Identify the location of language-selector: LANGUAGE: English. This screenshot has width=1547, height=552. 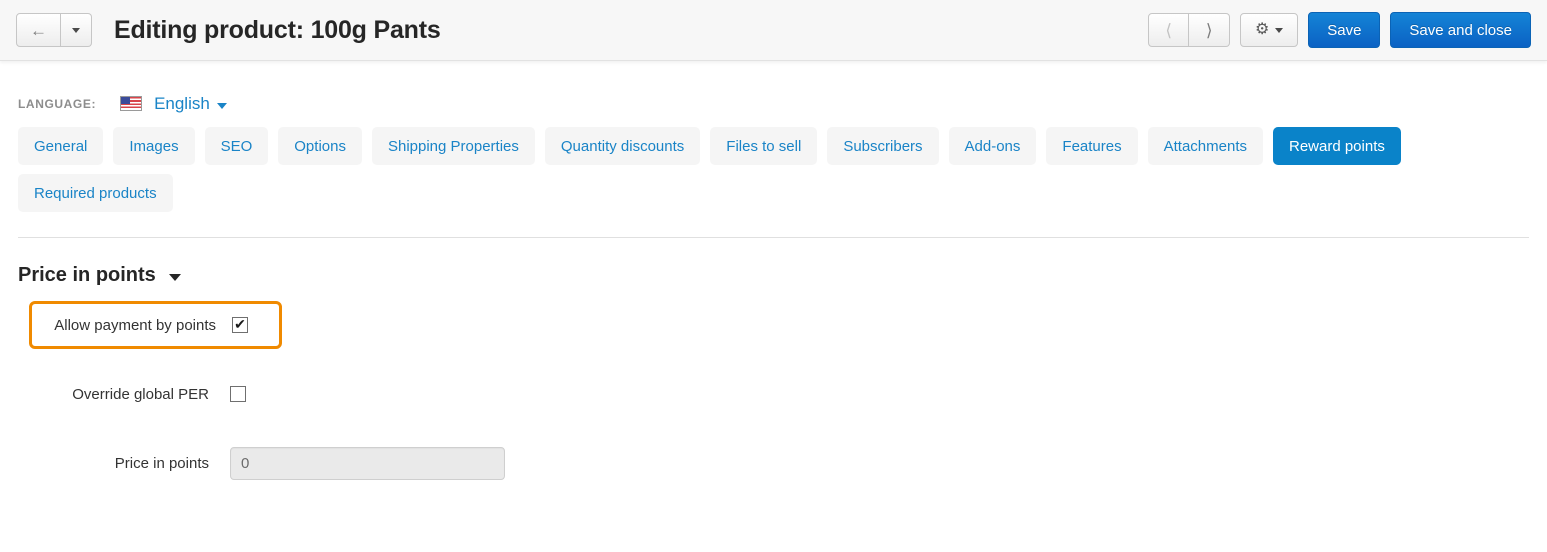
(773, 87).